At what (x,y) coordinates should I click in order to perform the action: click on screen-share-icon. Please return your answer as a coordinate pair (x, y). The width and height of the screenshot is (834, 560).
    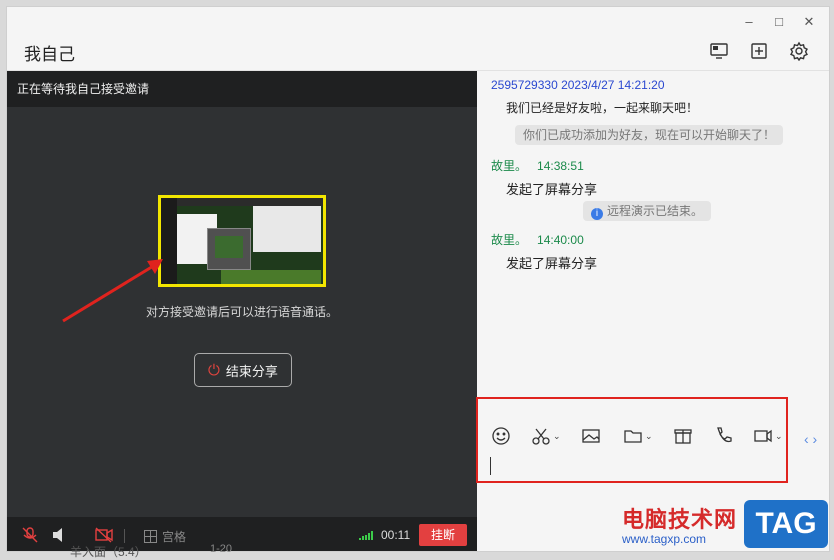
    Looking at the image, I should click on (720, 52).